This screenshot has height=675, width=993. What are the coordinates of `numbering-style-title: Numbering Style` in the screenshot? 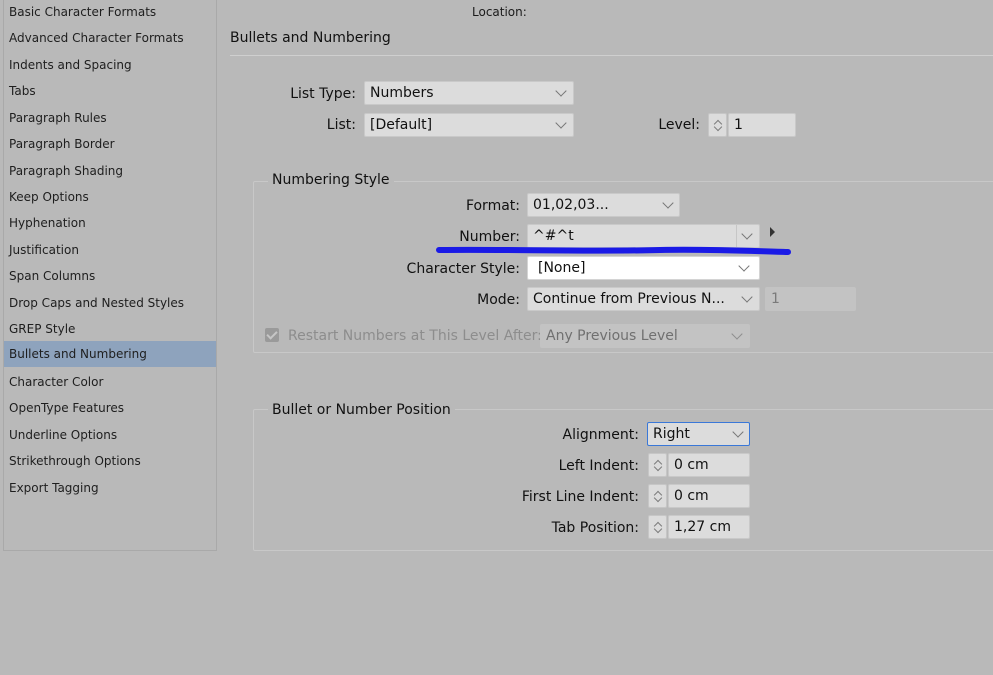 It's located at (331, 180).